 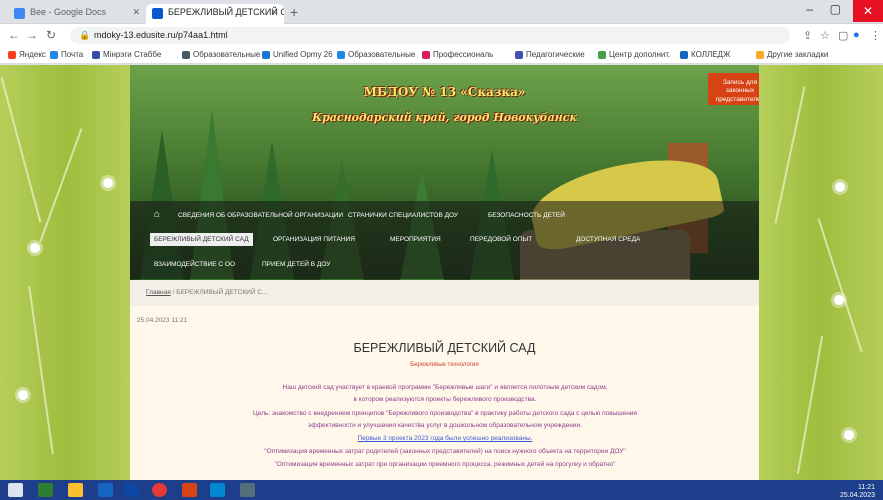 I want to click on breadcrumb-home: Главная, so click(x=158, y=292).